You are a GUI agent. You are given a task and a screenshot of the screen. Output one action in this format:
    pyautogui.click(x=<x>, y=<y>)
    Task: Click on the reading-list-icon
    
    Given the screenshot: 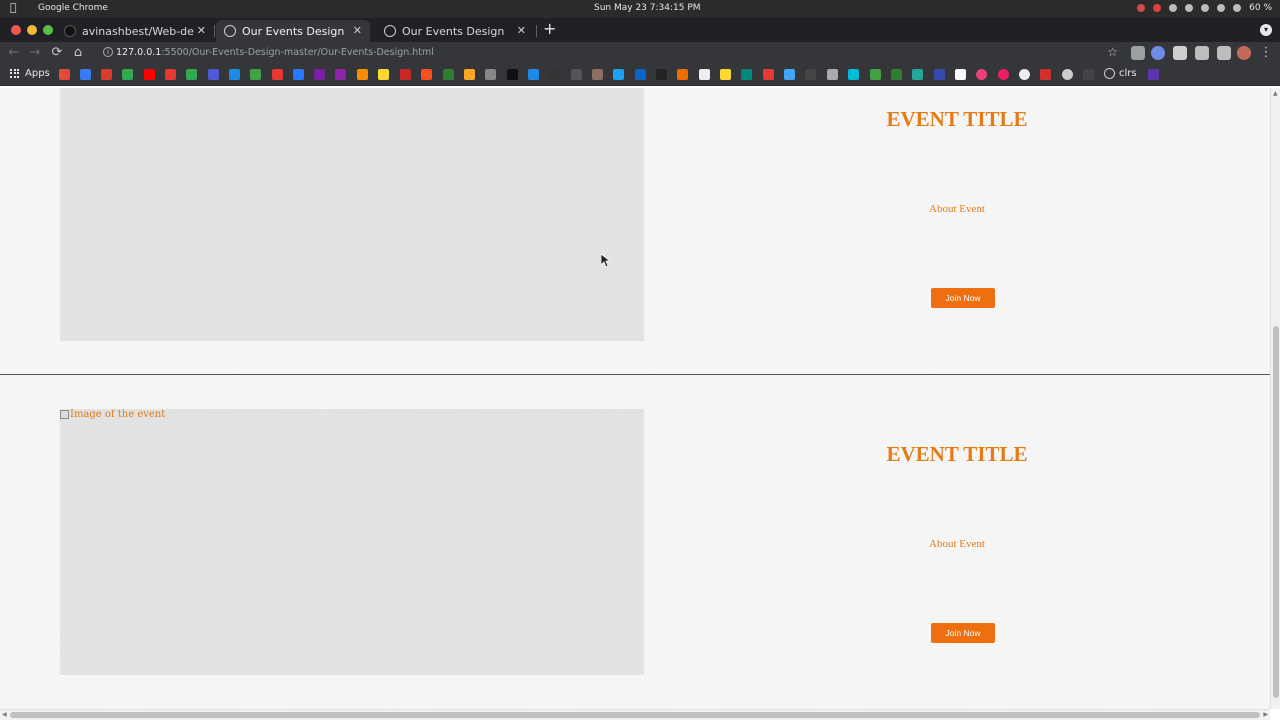 What is the action you would take?
    pyautogui.click(x=1224, y=53)
    